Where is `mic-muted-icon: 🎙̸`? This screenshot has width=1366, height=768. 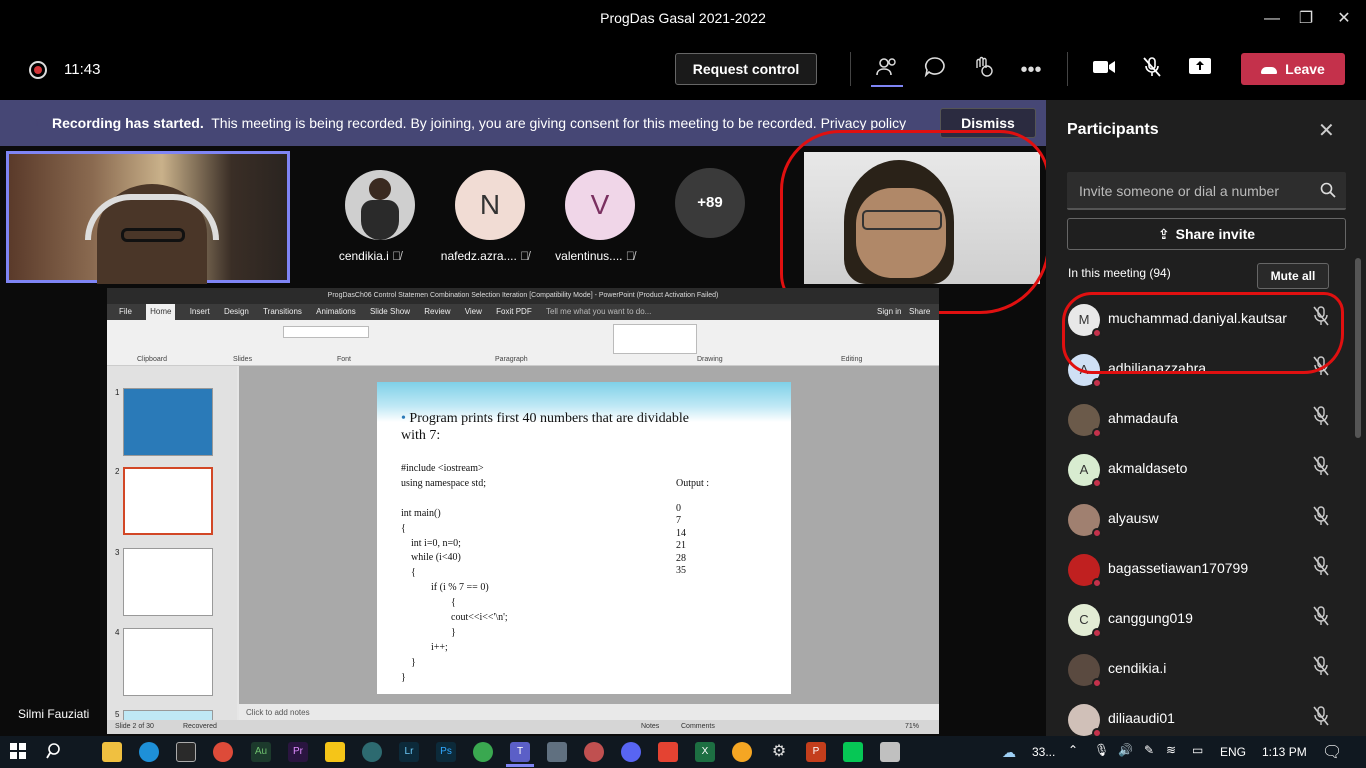
mic-muted-icon: 🎙̸ is located at coordinates (397, 256).